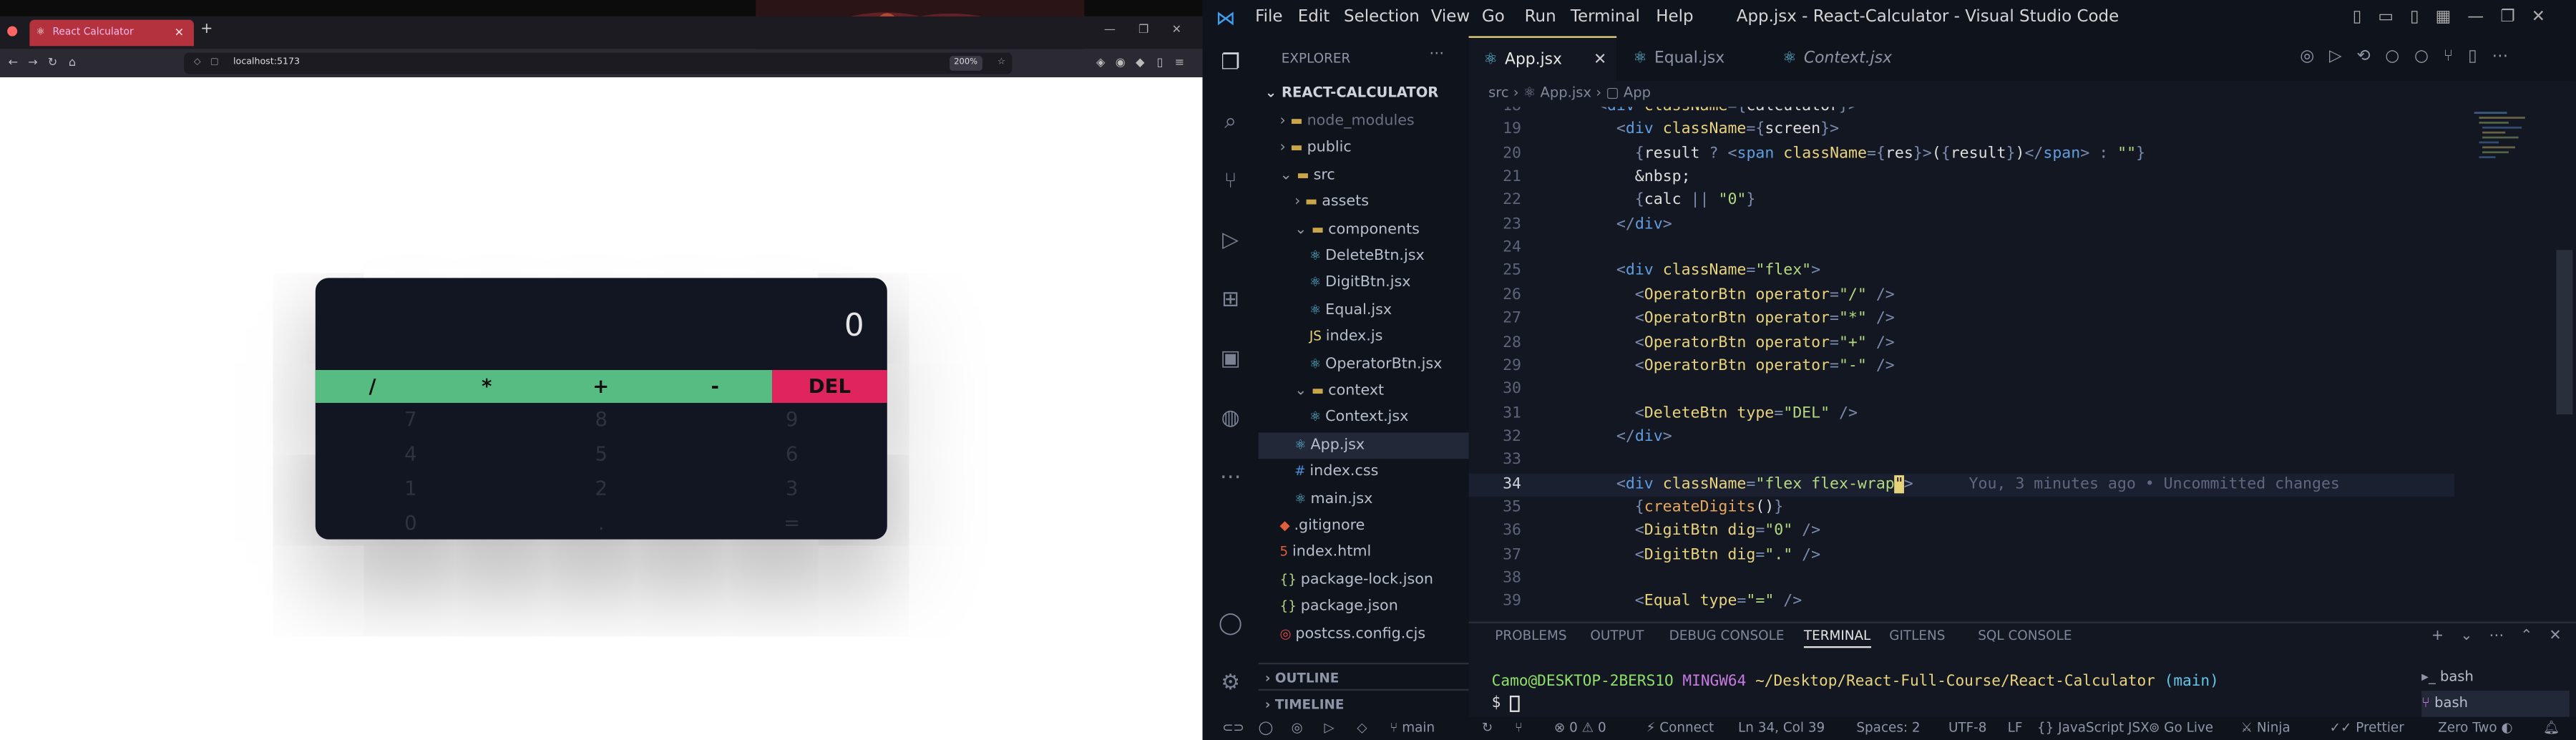 This screenshot has height=740, width=2576. I want to click on tab-app-jsx: ⚛ App.jsx ✕, so click(1542, 58).